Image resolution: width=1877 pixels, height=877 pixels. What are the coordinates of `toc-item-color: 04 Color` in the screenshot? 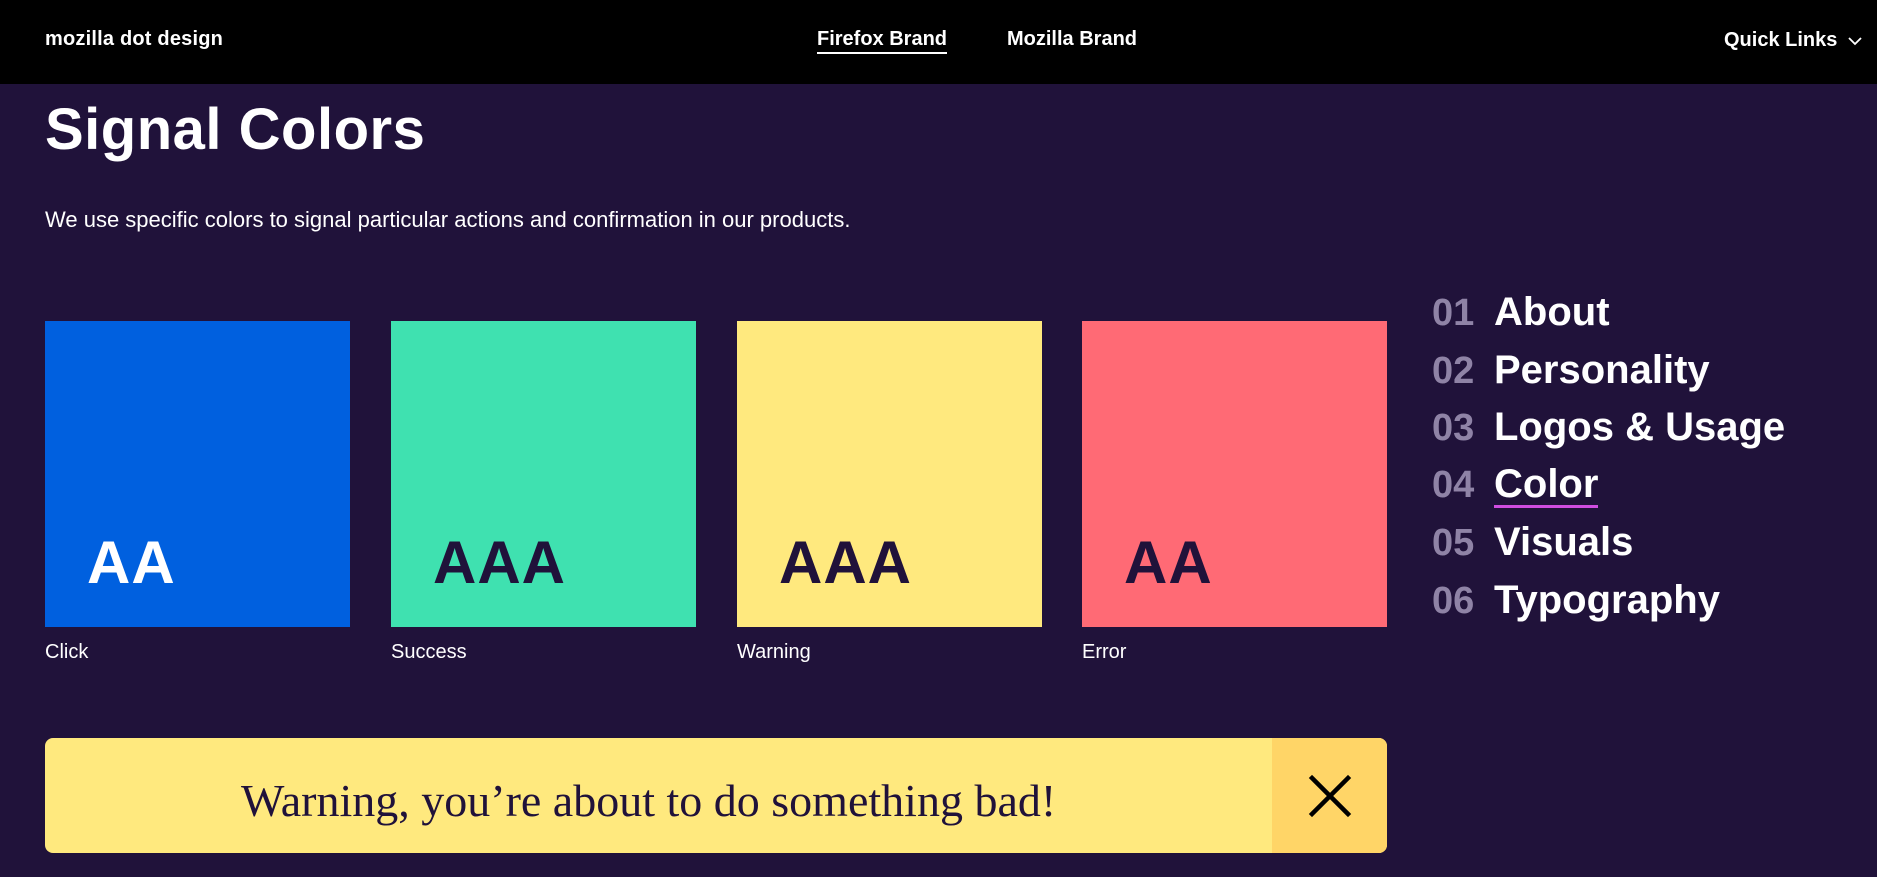 It's located at (1608, 492).